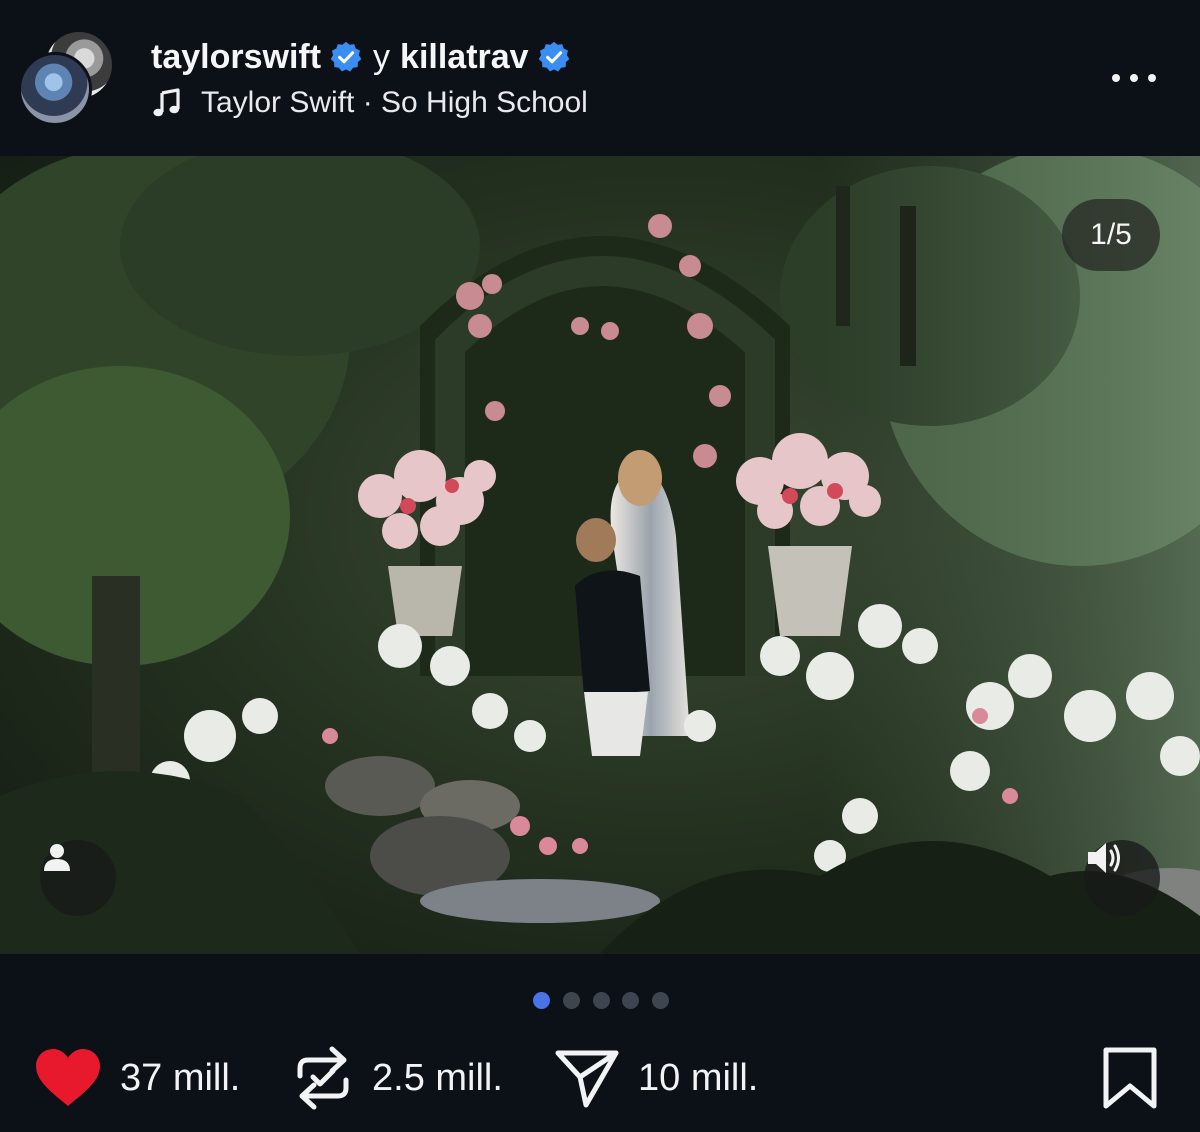  I want to click on more-icon, so click(1116, 78).